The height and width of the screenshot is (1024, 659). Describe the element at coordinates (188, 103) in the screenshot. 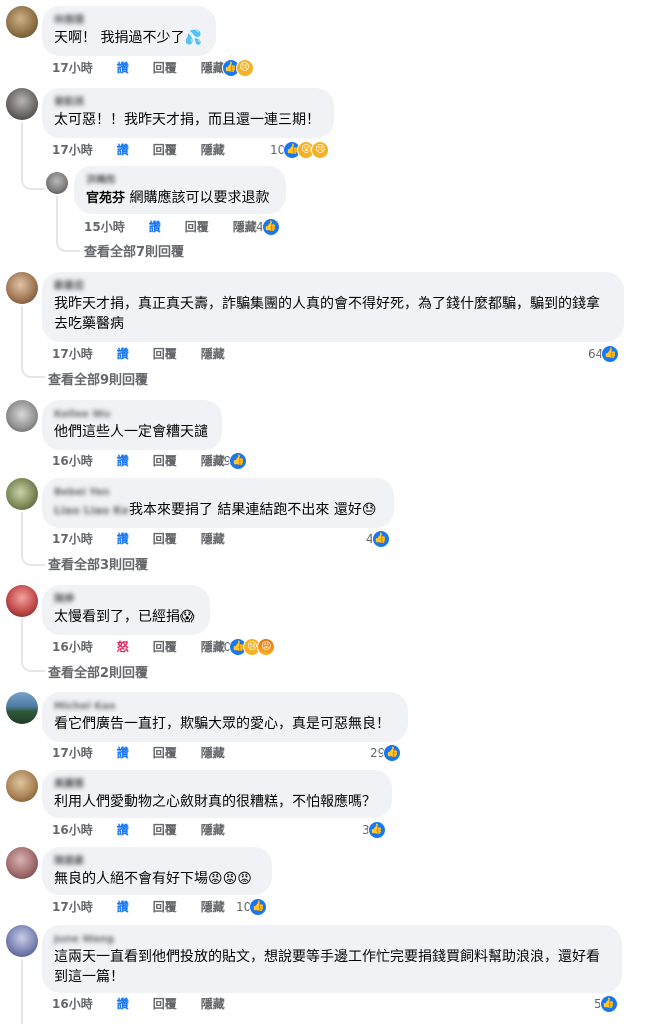

I see `commenter-name: 曾凱琪` at that location.